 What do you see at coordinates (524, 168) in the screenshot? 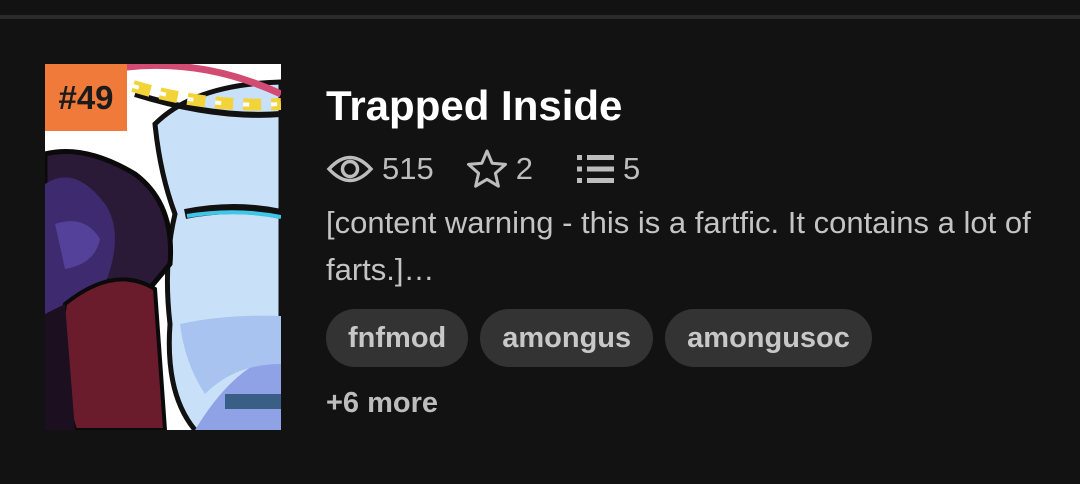
I see `stars-count: 2` at bounding box center [524, 168].